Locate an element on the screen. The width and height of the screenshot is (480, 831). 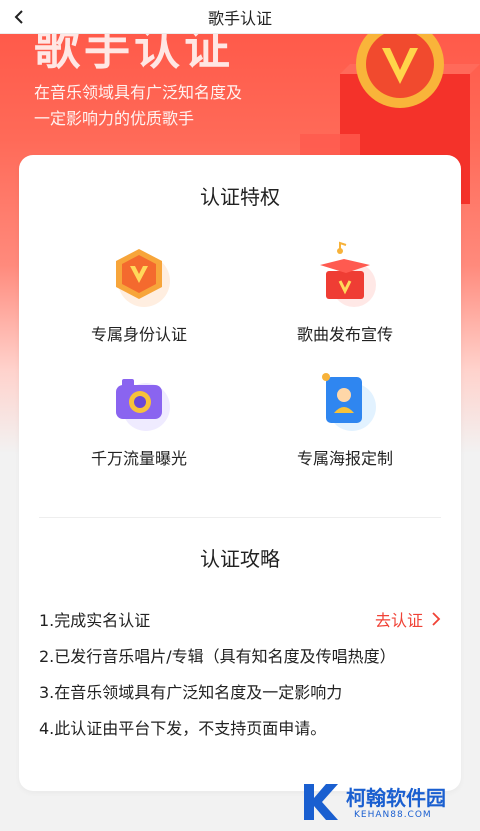
watermark-title: 柯翰软件园 is located at coordinates (396, 798).